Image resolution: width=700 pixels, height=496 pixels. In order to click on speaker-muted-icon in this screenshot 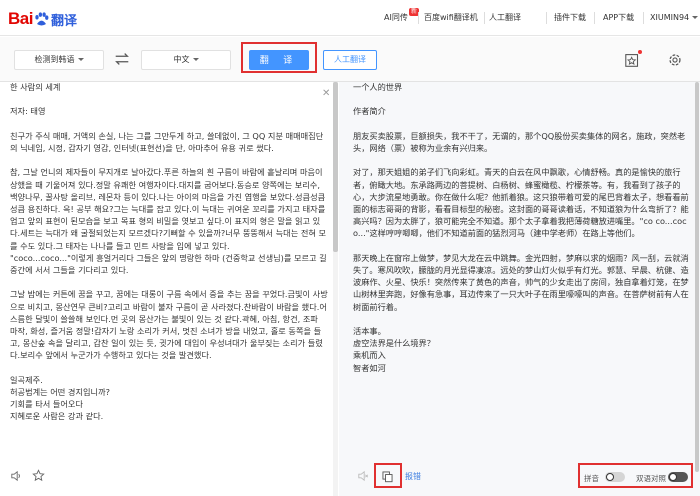, I will do `click(363, 476)`.